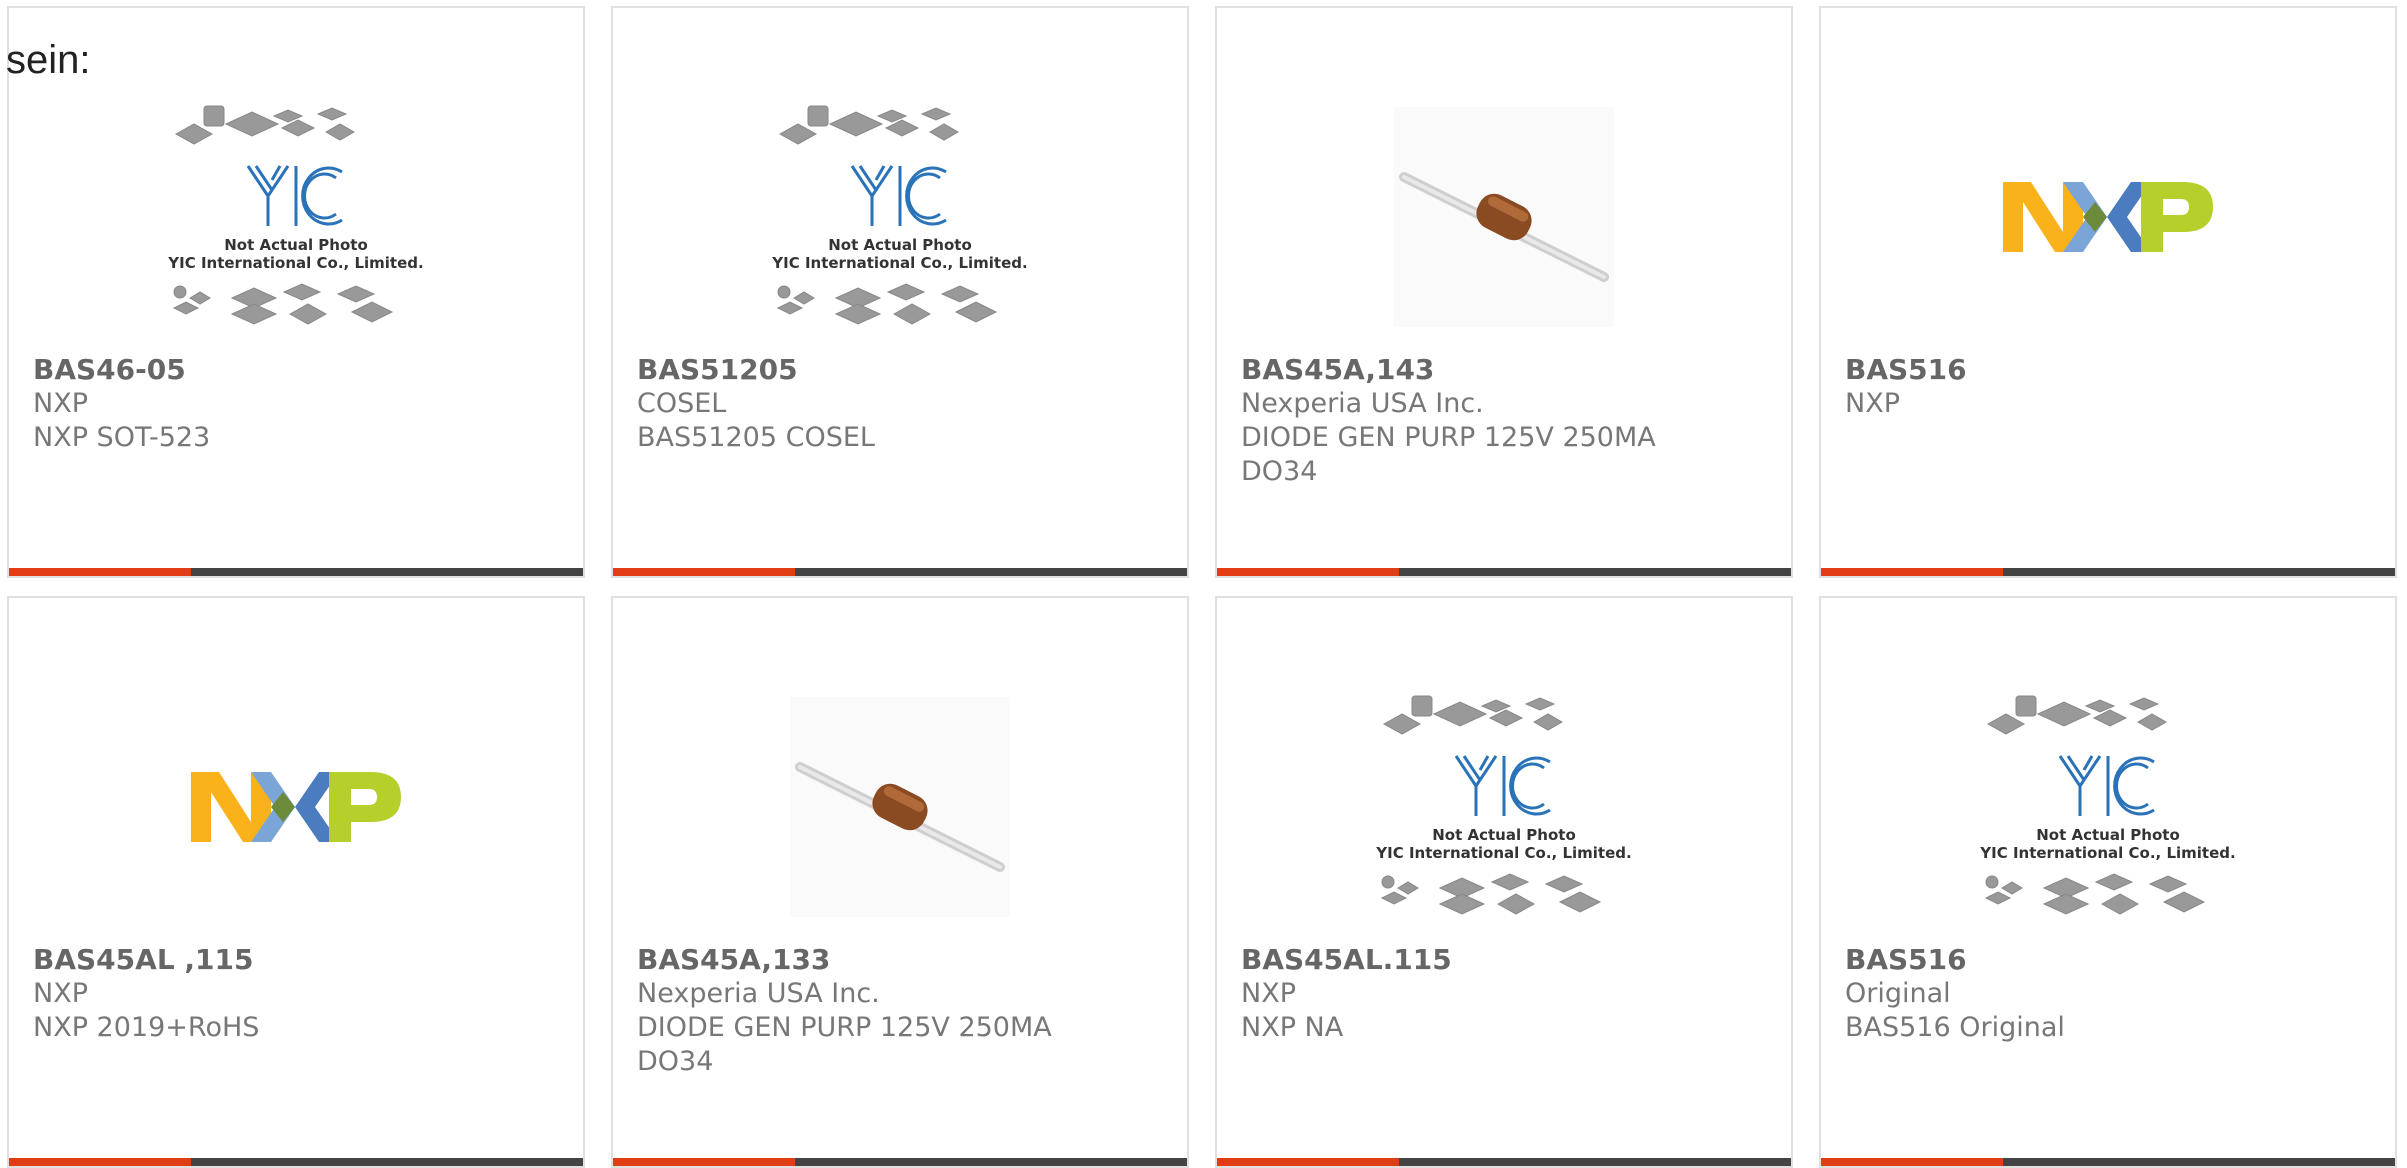 The height and width of the screenshot is (1168, 2407). I want to click on product-info: BAS45AL ,115 NXP NXP 2019+RoHS, so click(296, 994).